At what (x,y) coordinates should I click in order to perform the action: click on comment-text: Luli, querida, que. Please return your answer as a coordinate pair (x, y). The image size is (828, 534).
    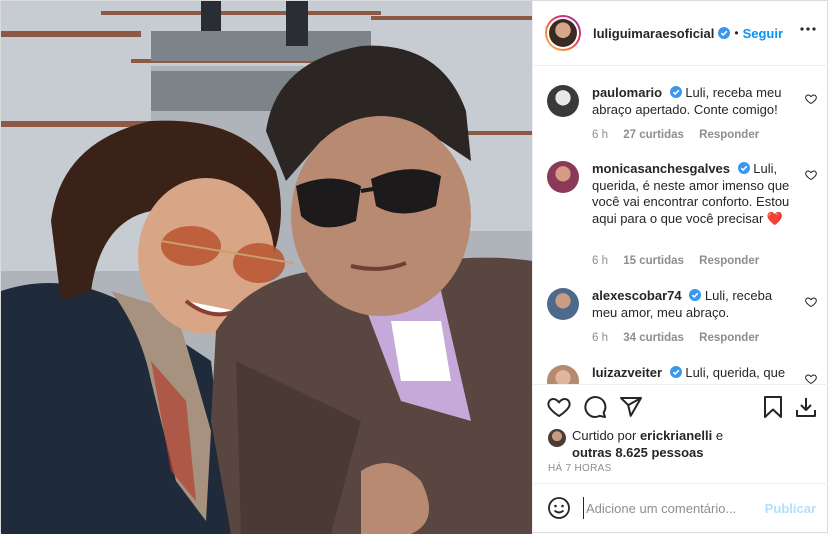
    Looking at the image, I should click on (735, 372).